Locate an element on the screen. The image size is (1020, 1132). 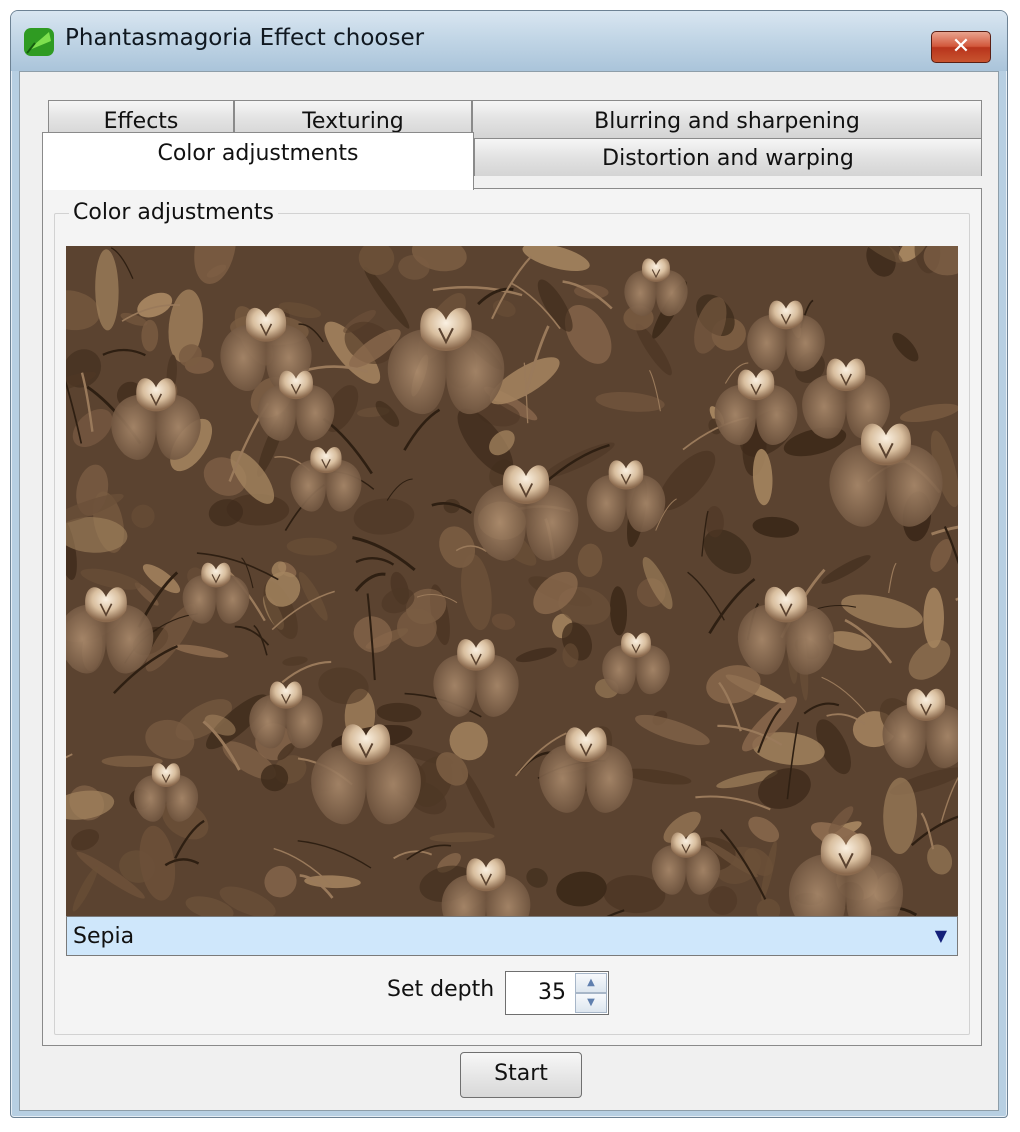
depth-spinbox: 35 ▲ ▼ is located at coordinates (557, 993).